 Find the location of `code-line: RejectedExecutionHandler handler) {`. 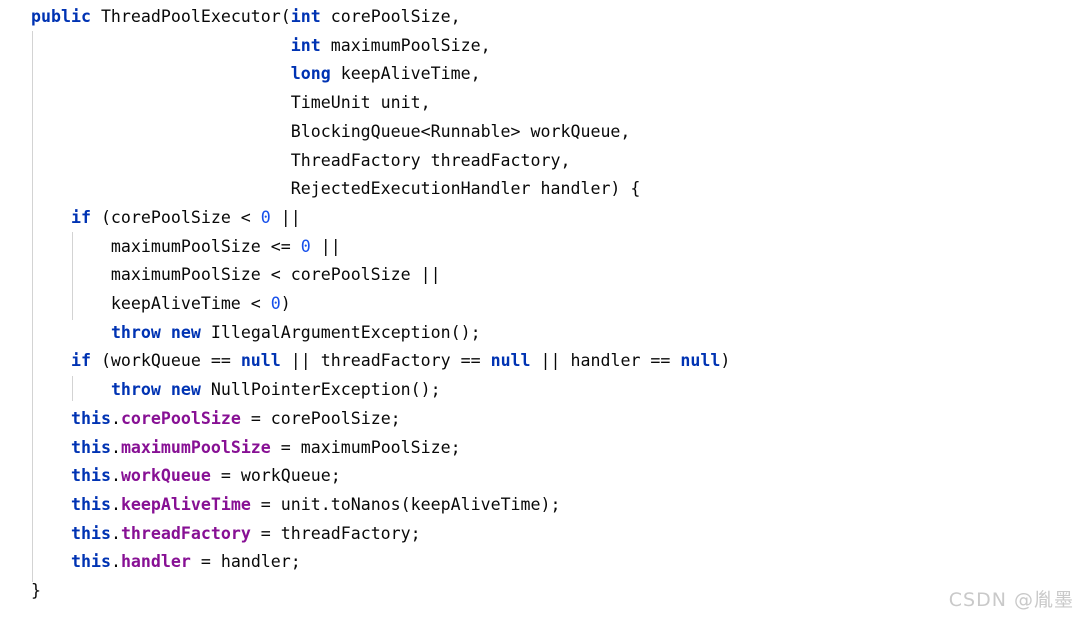

code-line: RejectedExecutionHandler handler) { is located at coordinates (336, 189).